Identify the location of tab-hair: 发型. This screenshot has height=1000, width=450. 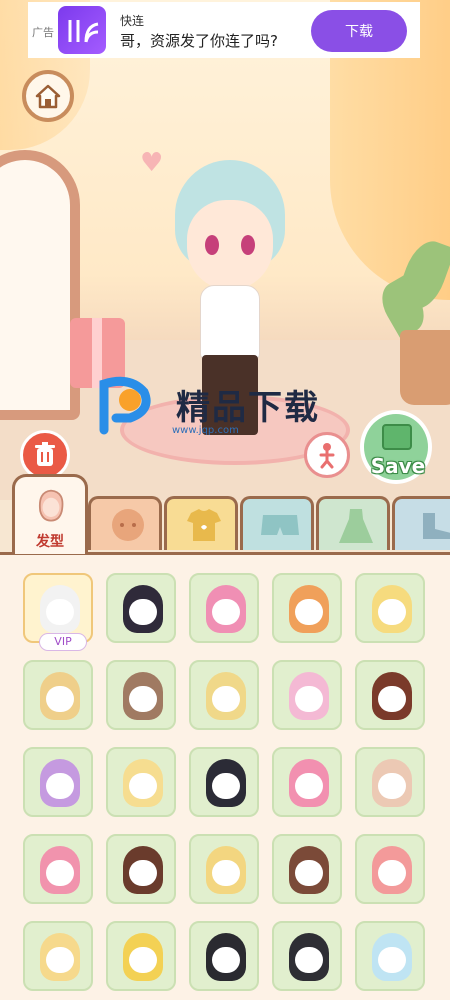
(50, 514).